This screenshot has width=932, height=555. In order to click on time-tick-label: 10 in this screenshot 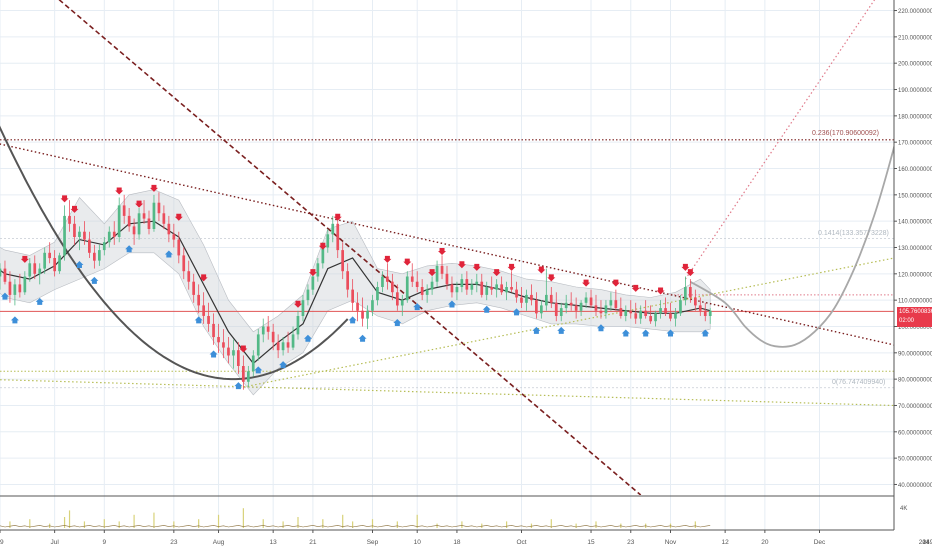, I will do `click(418, 542)`.